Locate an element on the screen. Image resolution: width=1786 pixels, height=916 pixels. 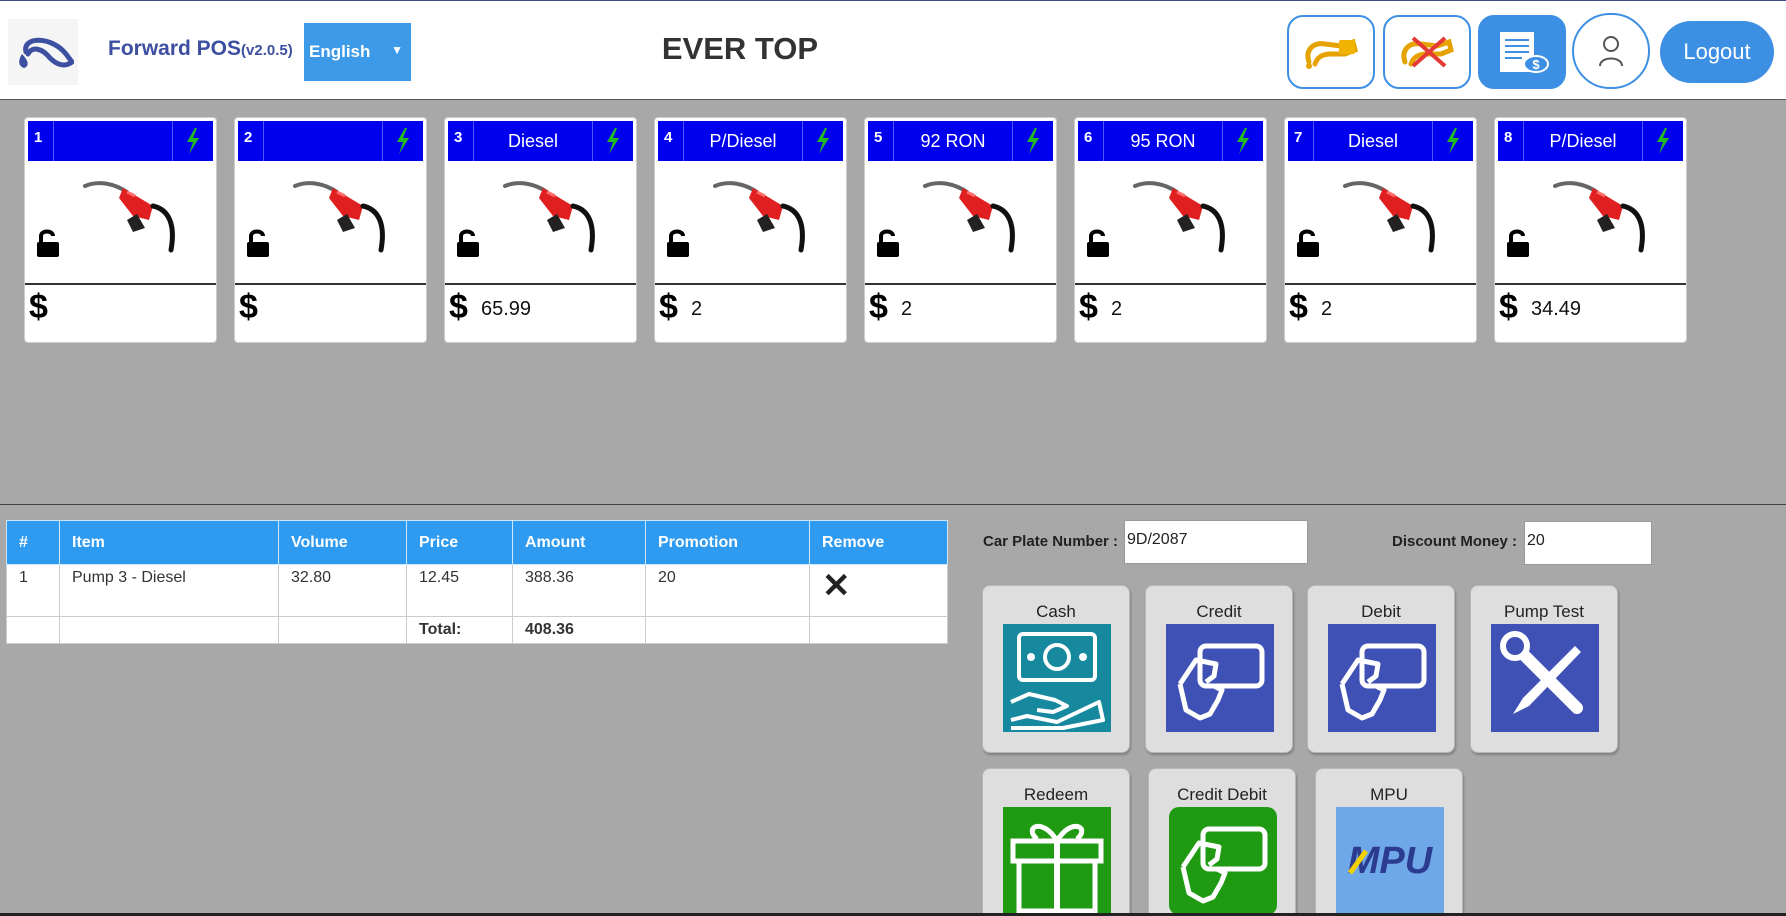
pump-number: 4 is located at coordinates (671, 141).